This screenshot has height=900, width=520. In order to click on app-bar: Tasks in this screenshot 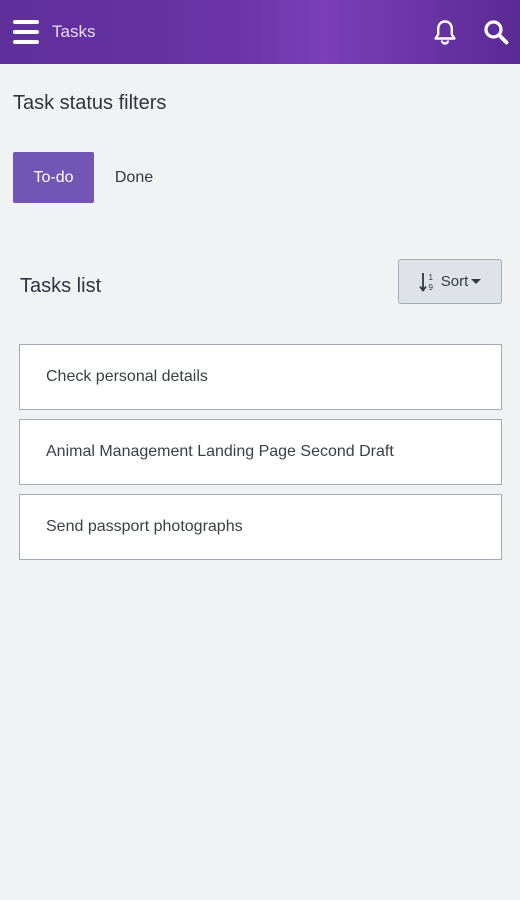, I will do `click(260, 32)`.